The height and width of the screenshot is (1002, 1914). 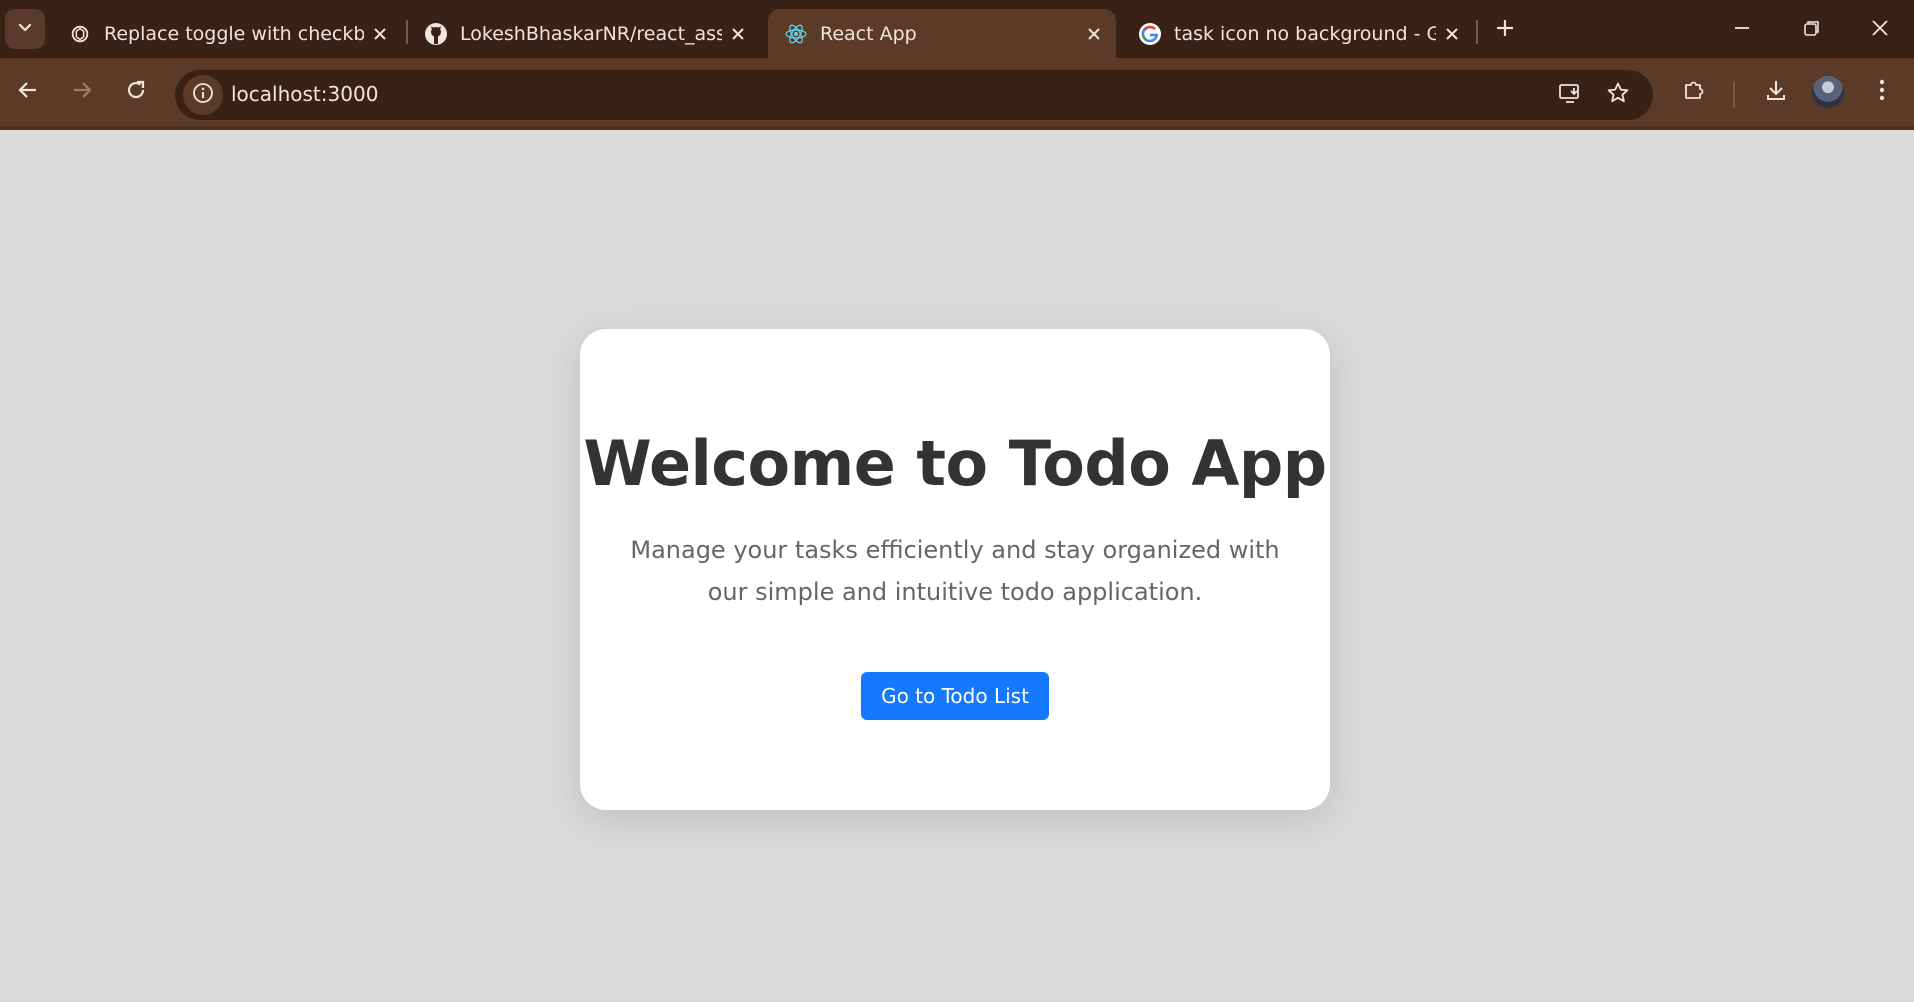 I want to click on back-button, so click(x=28, y=92).